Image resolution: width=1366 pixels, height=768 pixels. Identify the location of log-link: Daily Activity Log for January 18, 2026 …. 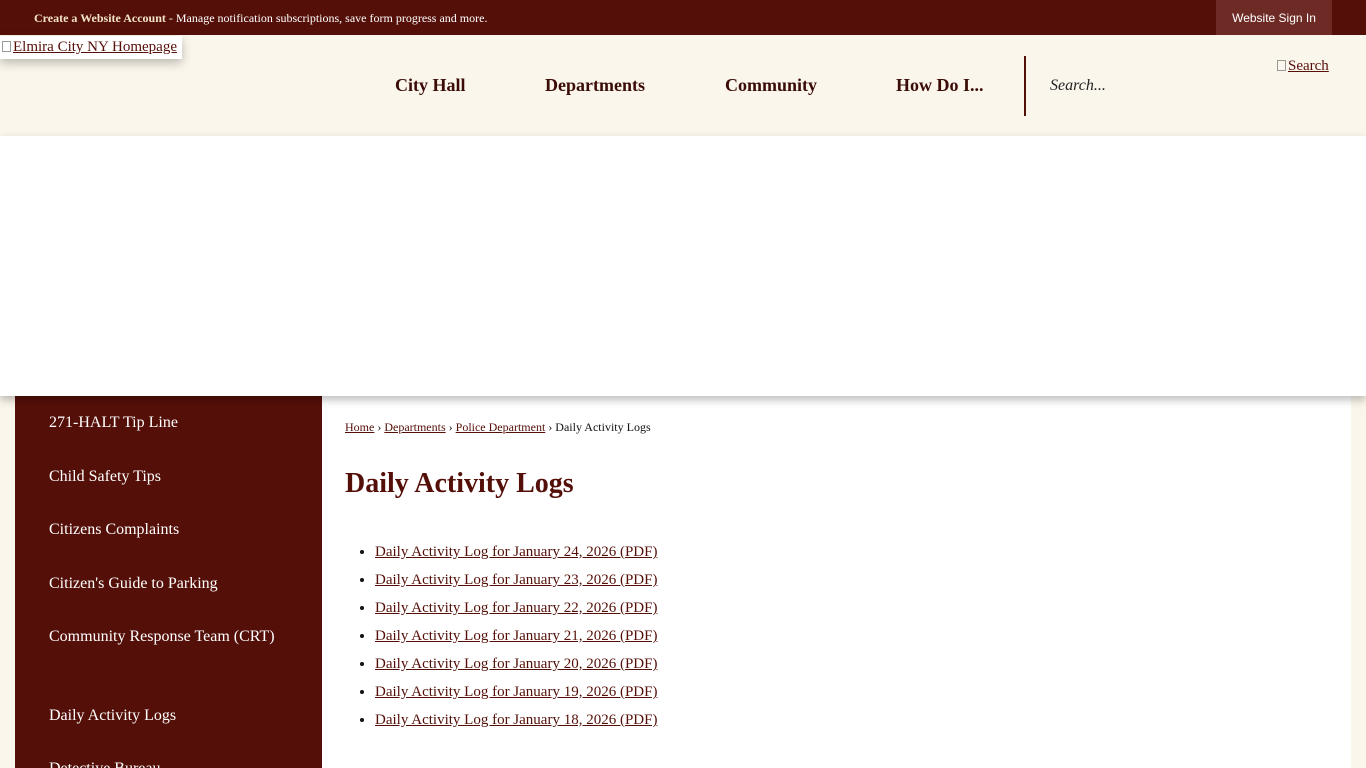
(516, 720).